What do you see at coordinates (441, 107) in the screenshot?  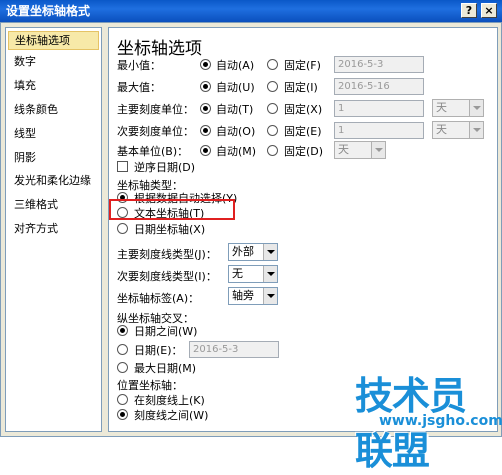 I see `major-unit-select-value: 天` at bounding box center [441, 107].